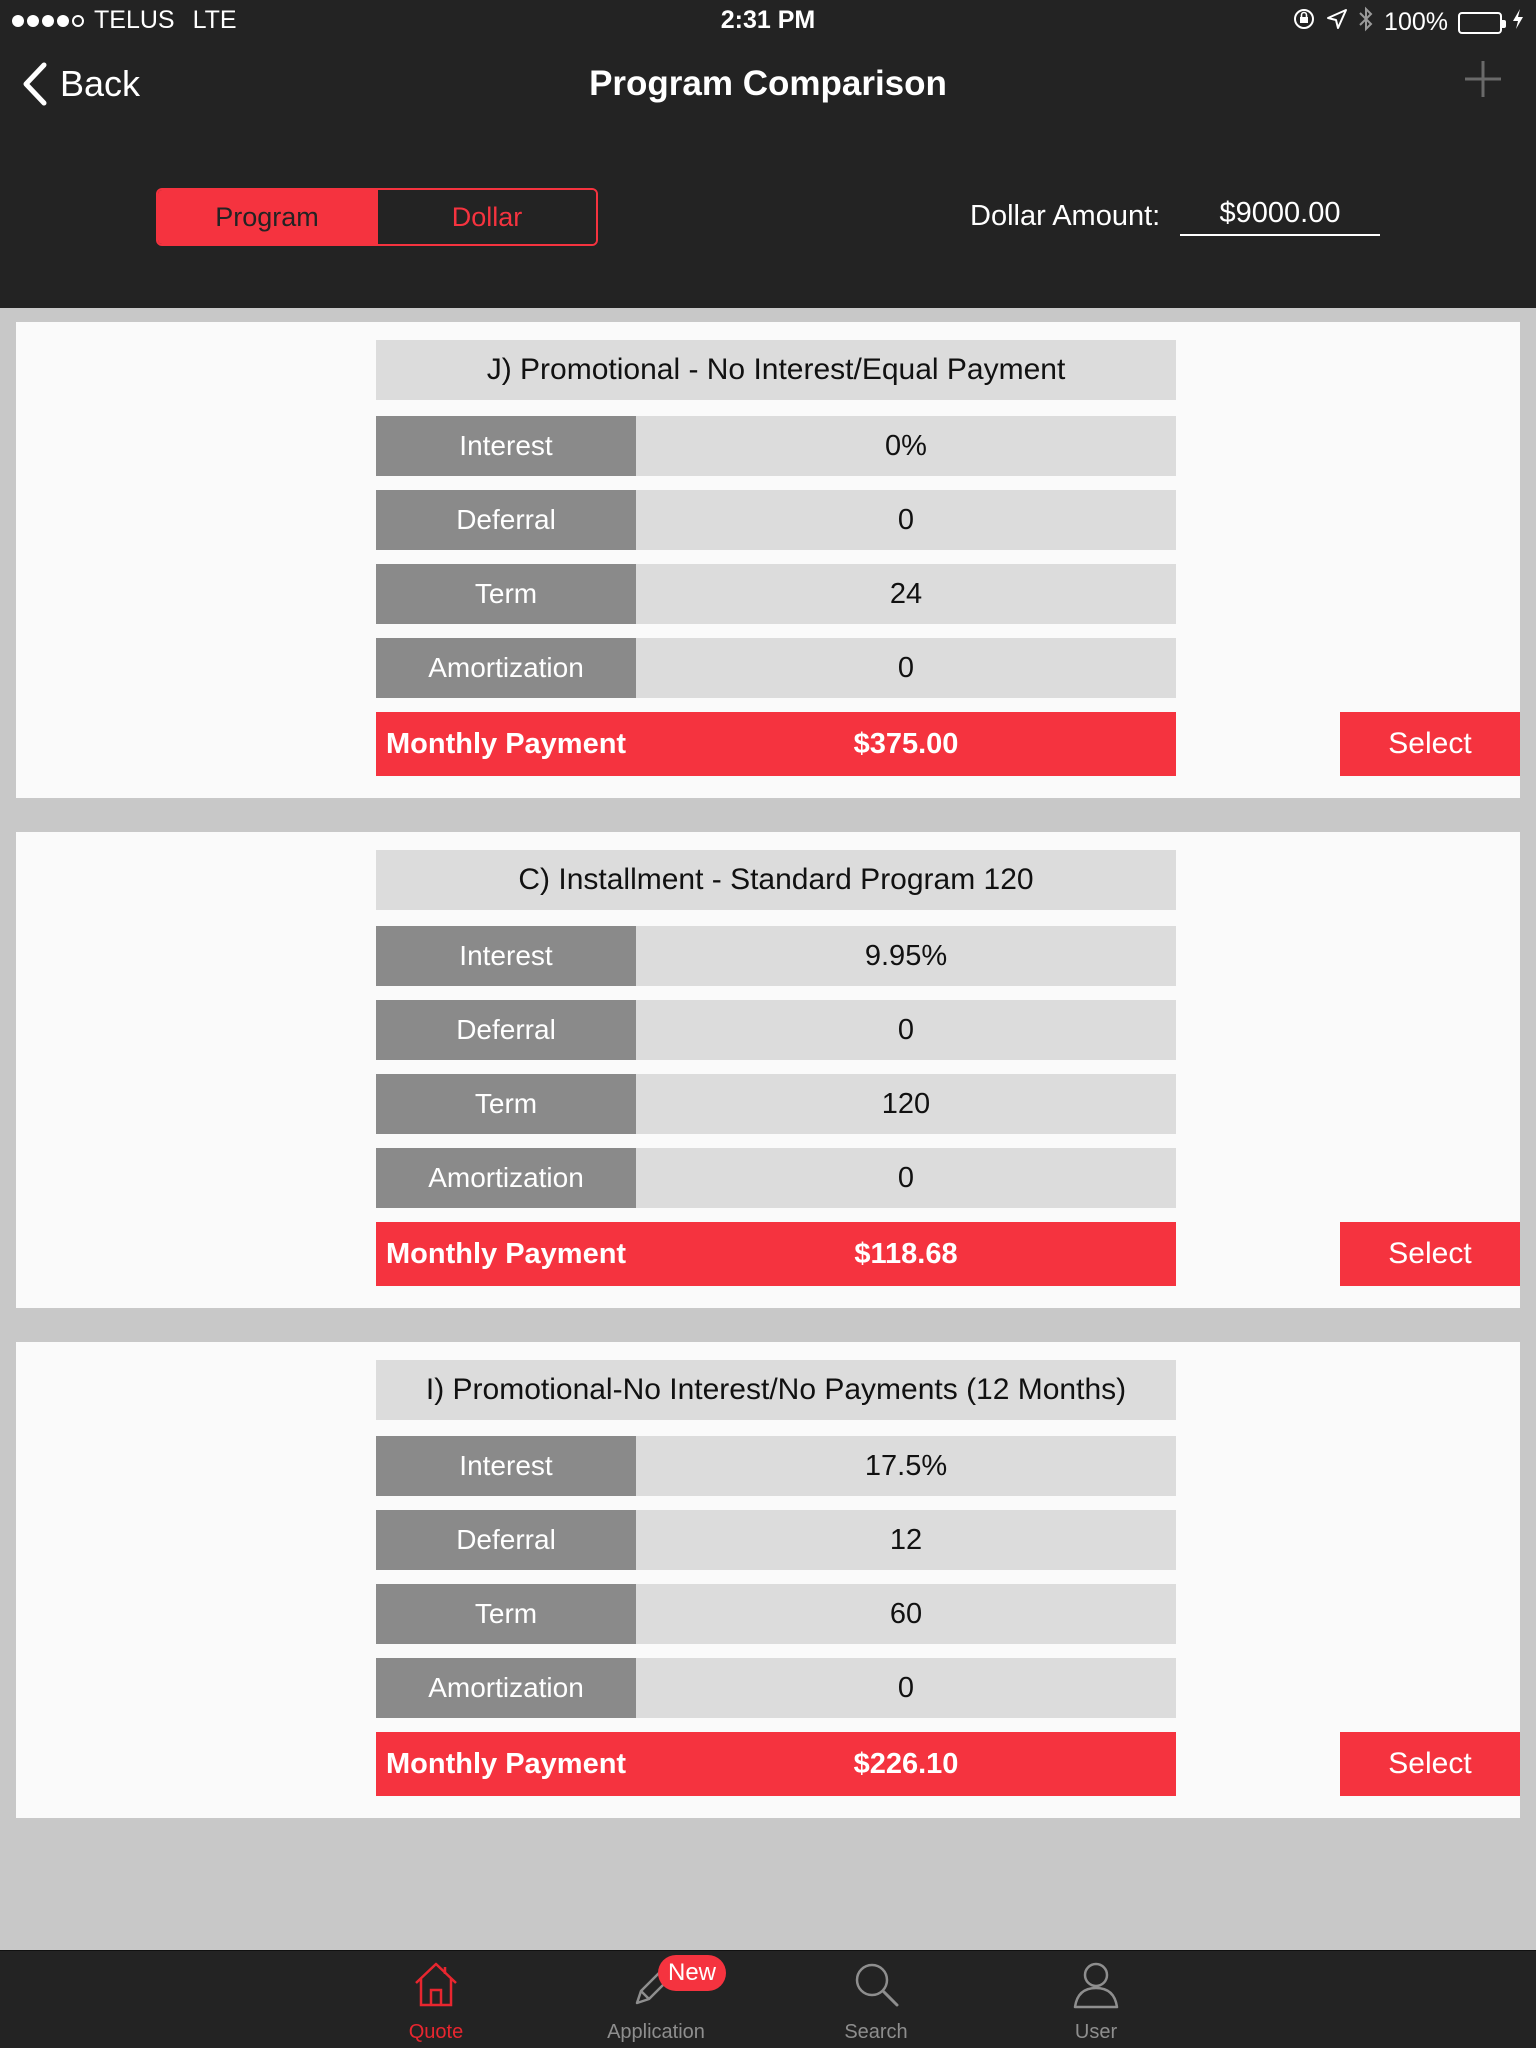 Image resolution: width=1536 pixels, height=2048 pixels. Describe the element at coordinates (1065, 216) in the screenshot. I see `dollar-amount-label: Dollar Amount:` at that location.